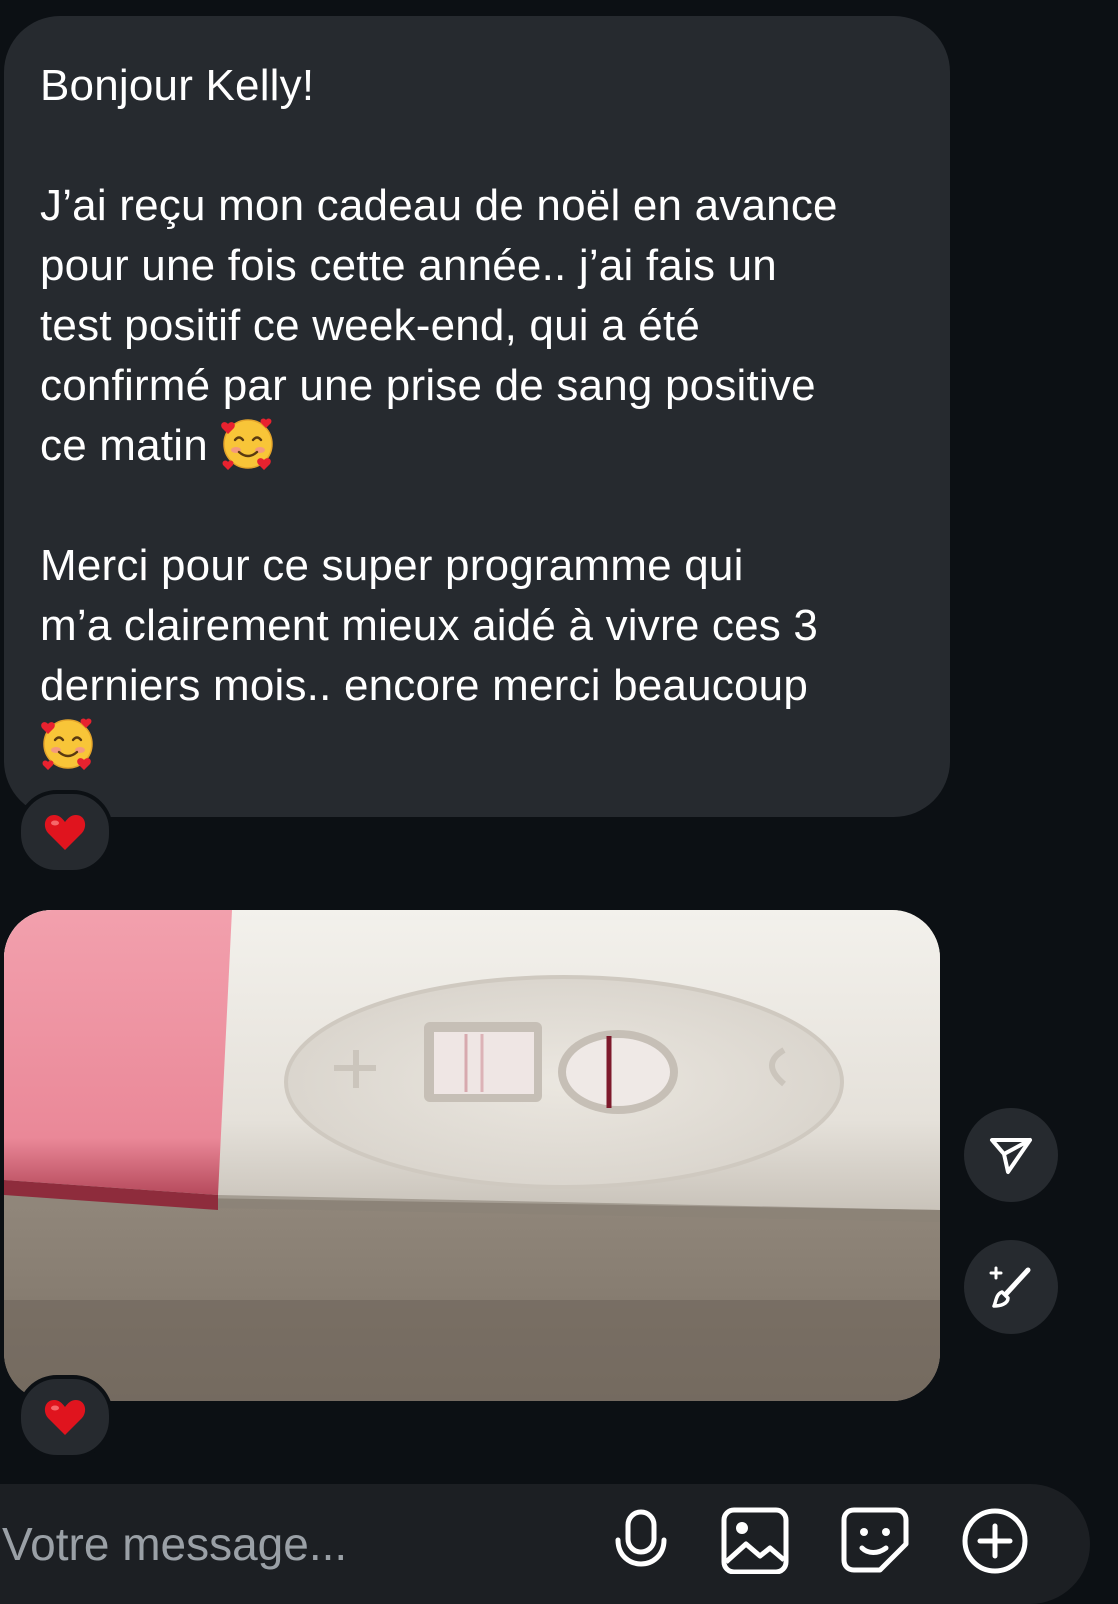 The image size is (1118, 1604). What do you see at coordinates (641, 1539) in the screenshot?
I see `microphone-icon` at bounding box center [641, 1539].